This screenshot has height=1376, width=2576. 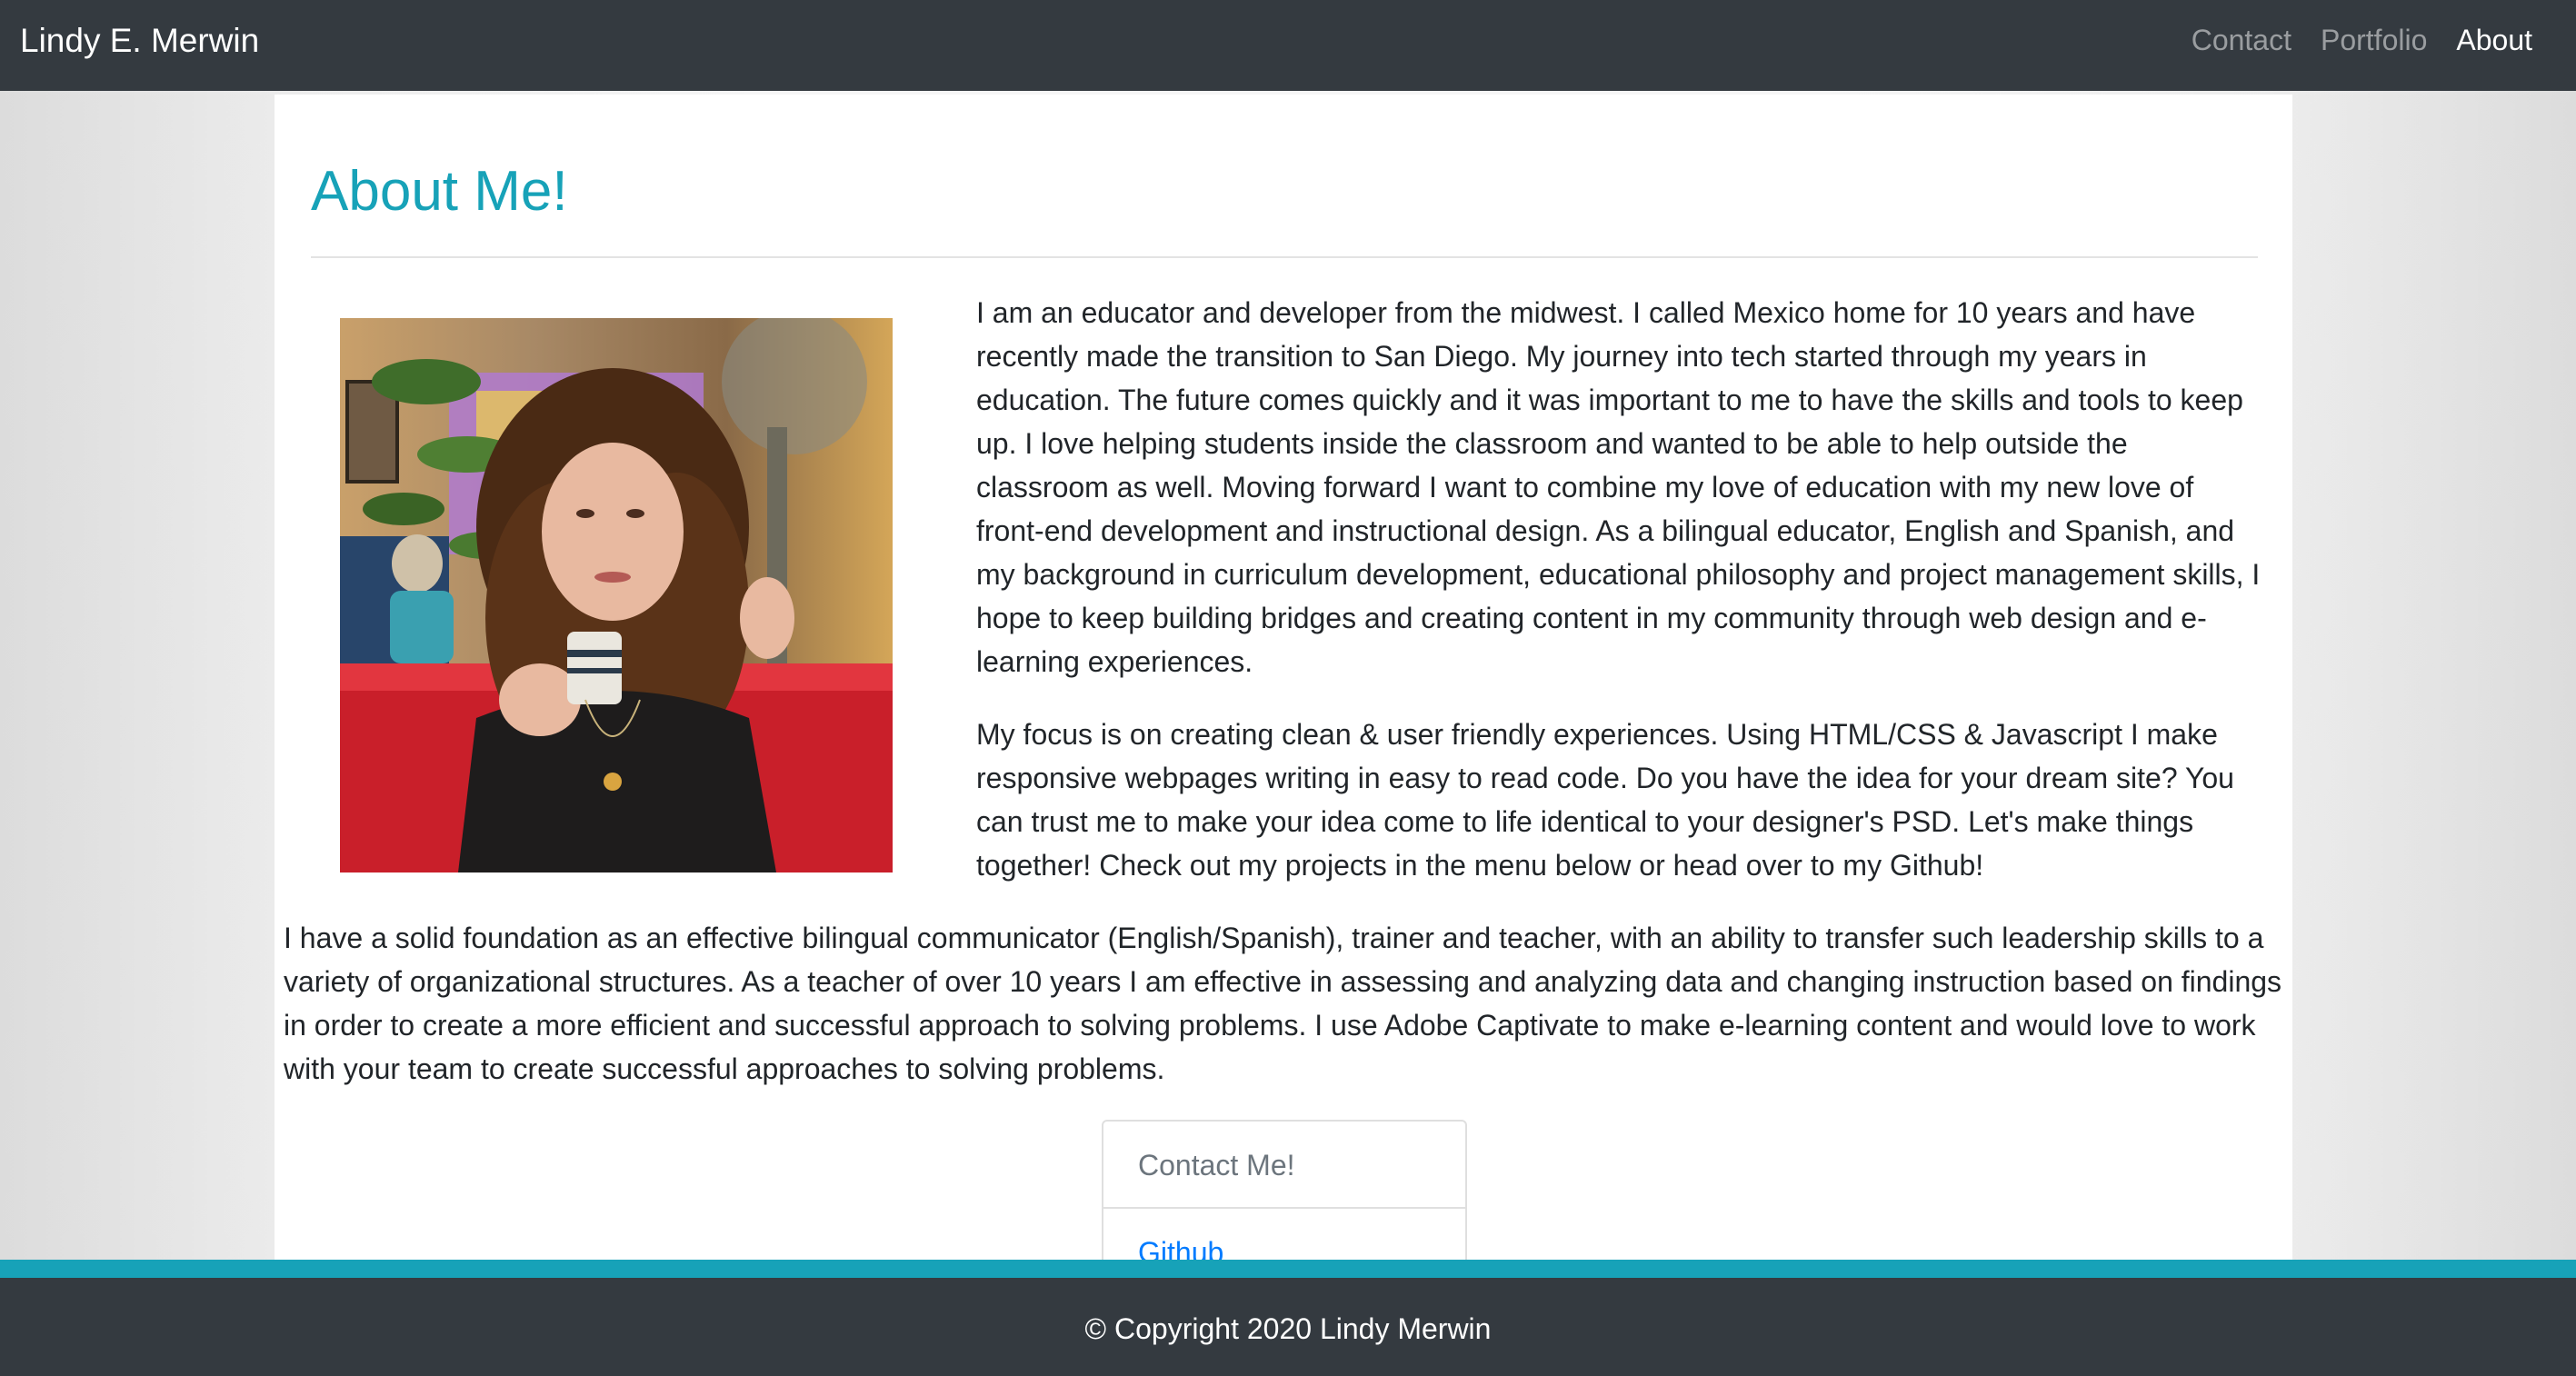 What do you see at coordinates (139, 45) in the screenshot?
I see `brand-link: Lindy E. Merwin` at bounding box center [139, 45].